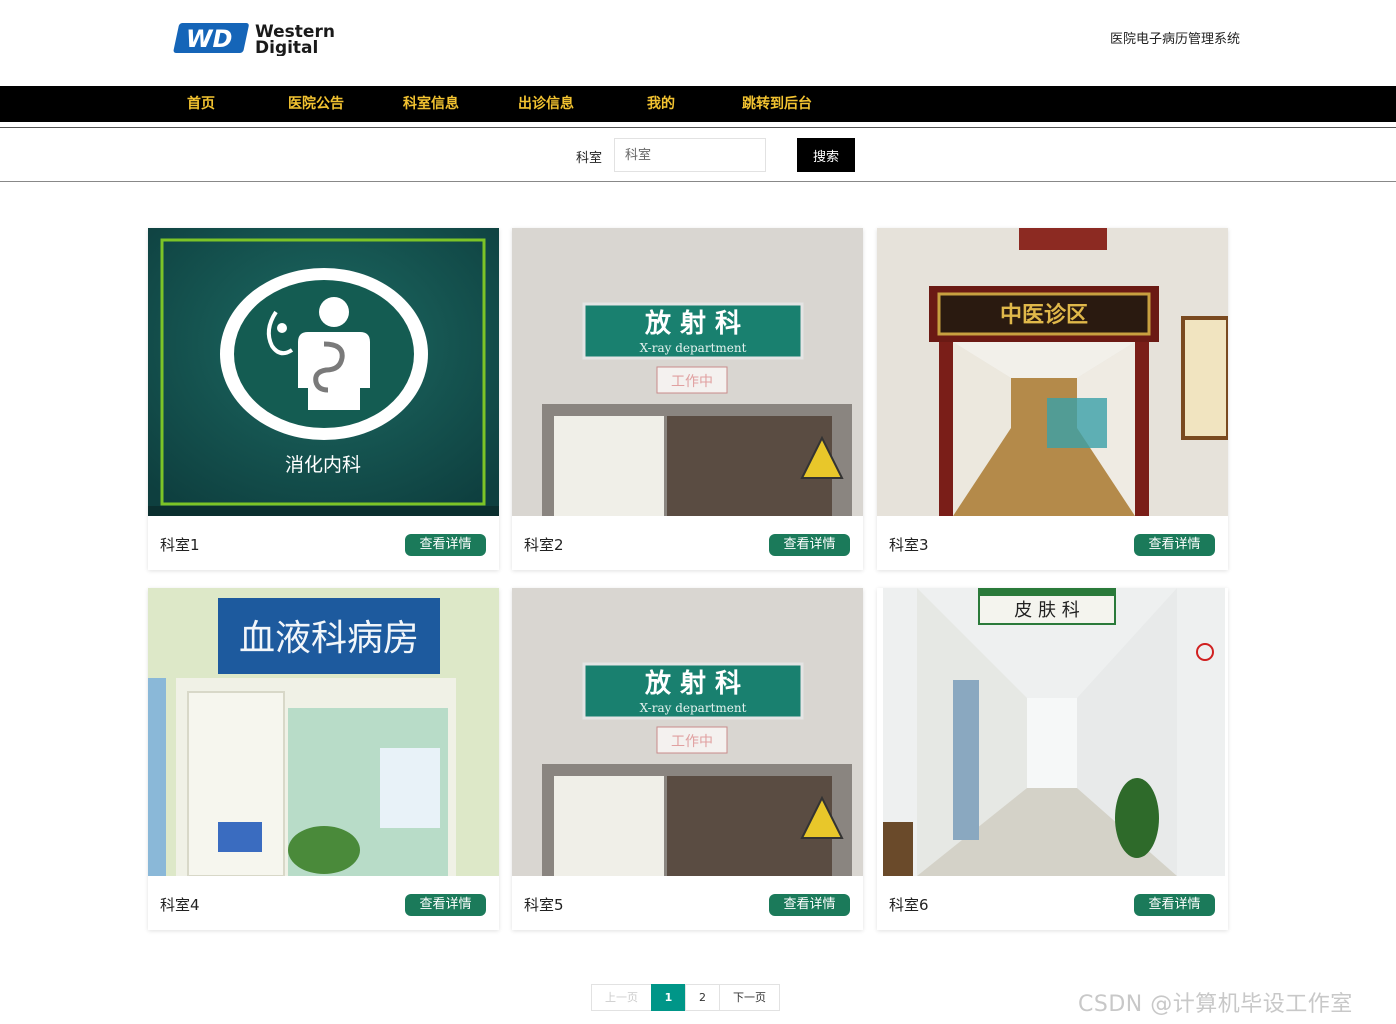 This screenshot has height=1024, width=1396. Describe the element at coordinates (209, 39) in the screenshot. I see `svg-text: WD` at that location.